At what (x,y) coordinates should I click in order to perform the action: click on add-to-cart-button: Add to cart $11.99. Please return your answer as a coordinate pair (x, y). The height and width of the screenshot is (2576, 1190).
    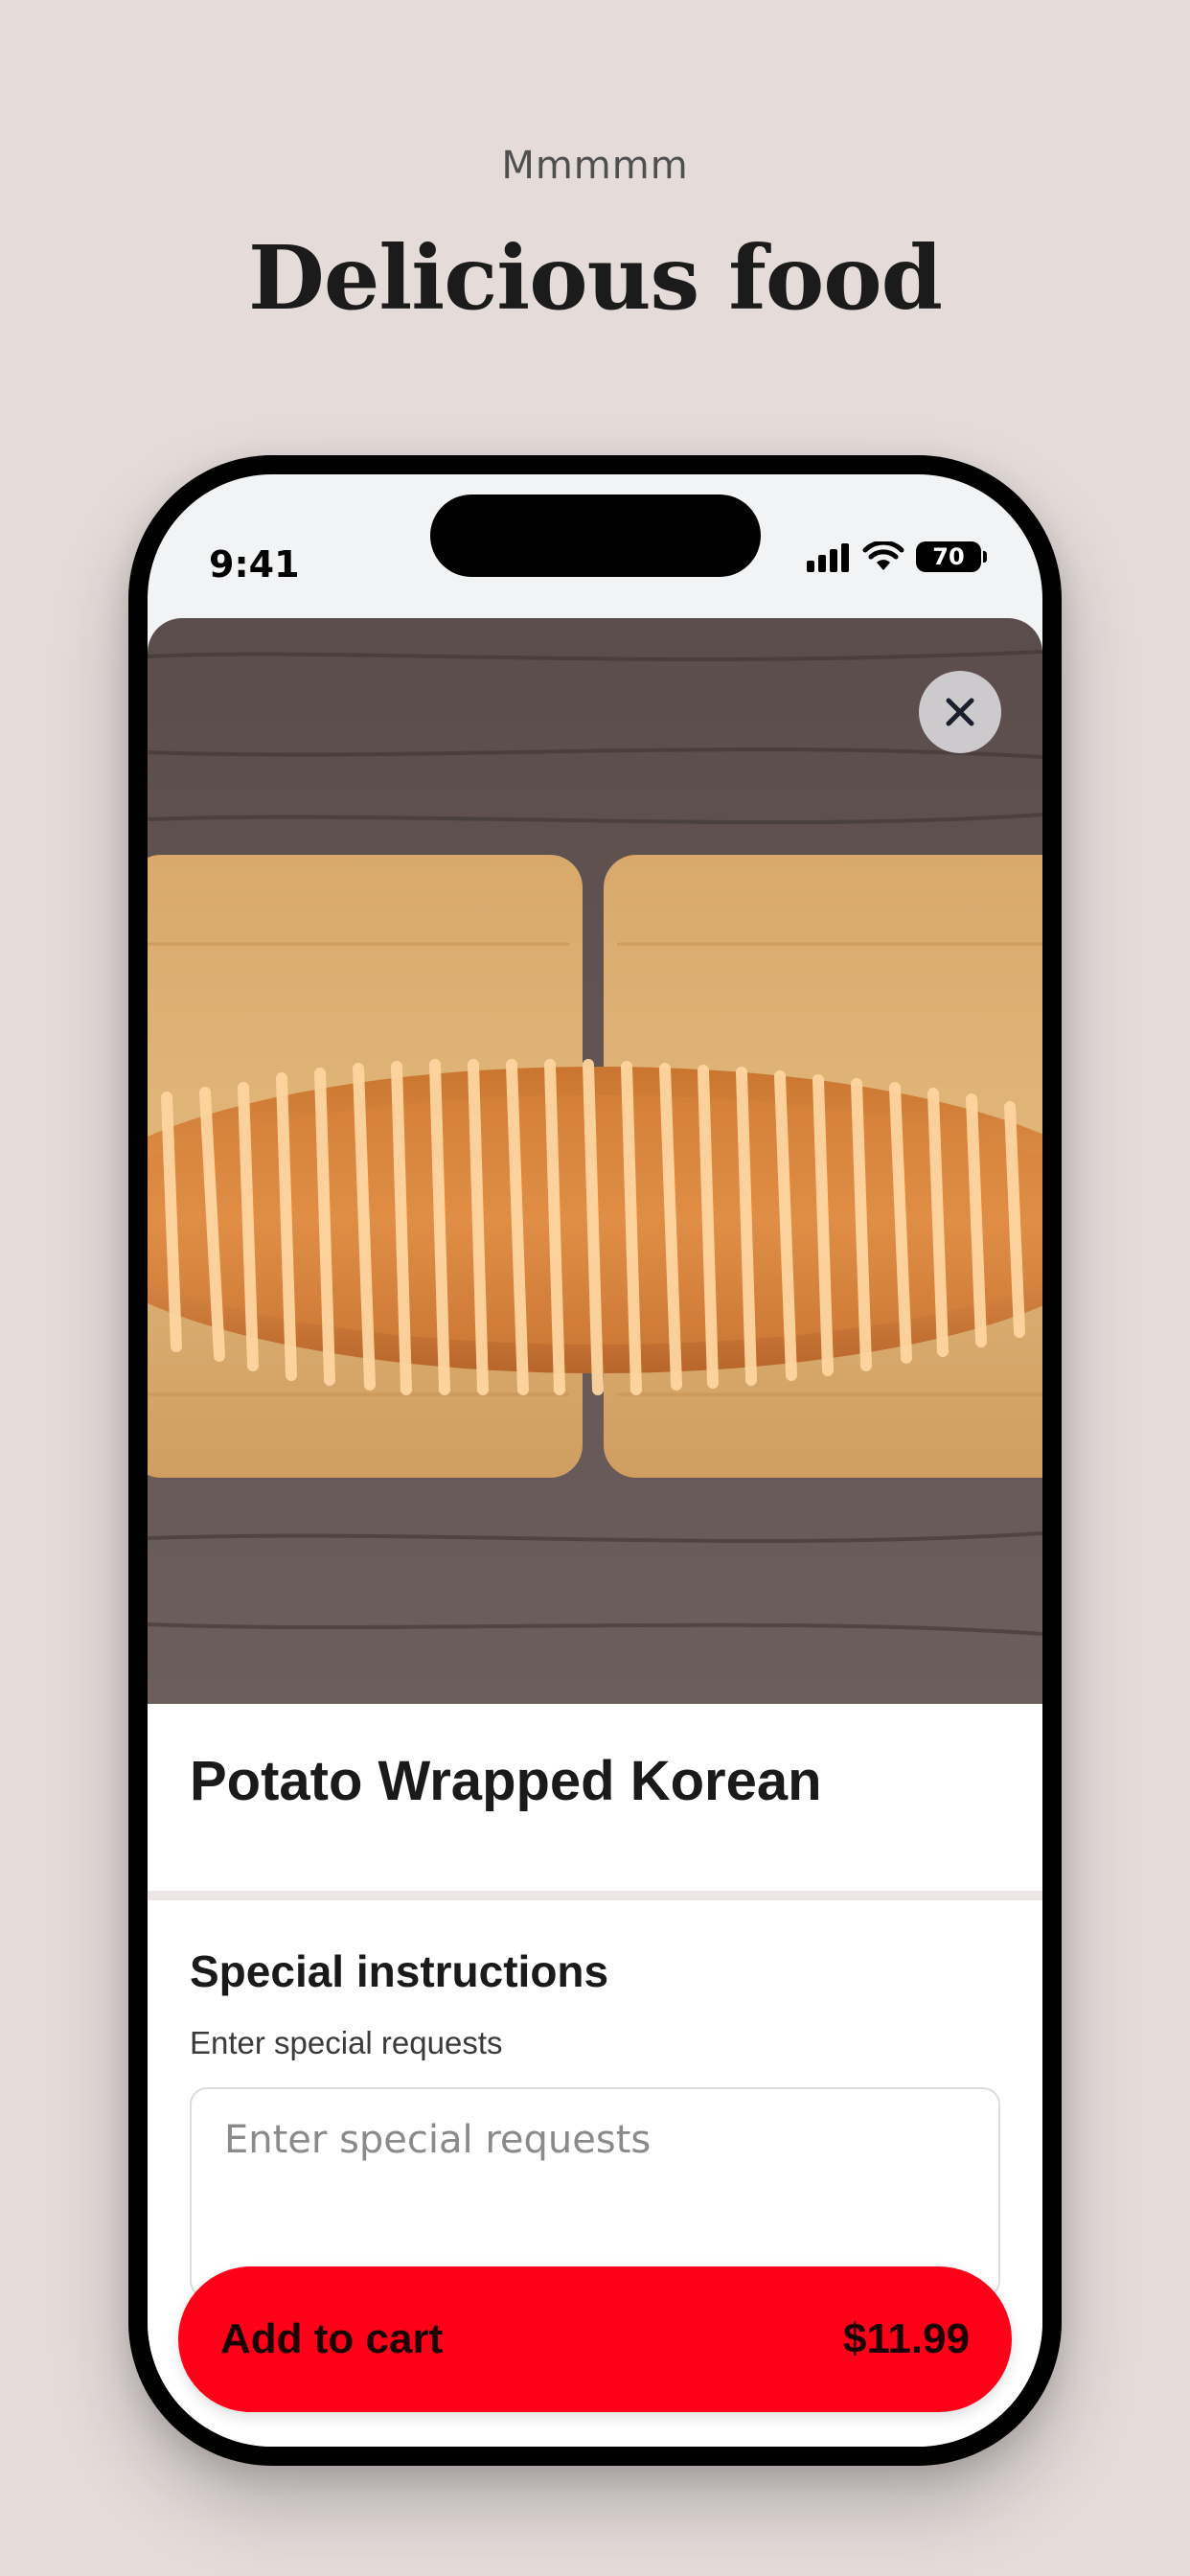
    Looking at the image, I should click on (595, 2339).